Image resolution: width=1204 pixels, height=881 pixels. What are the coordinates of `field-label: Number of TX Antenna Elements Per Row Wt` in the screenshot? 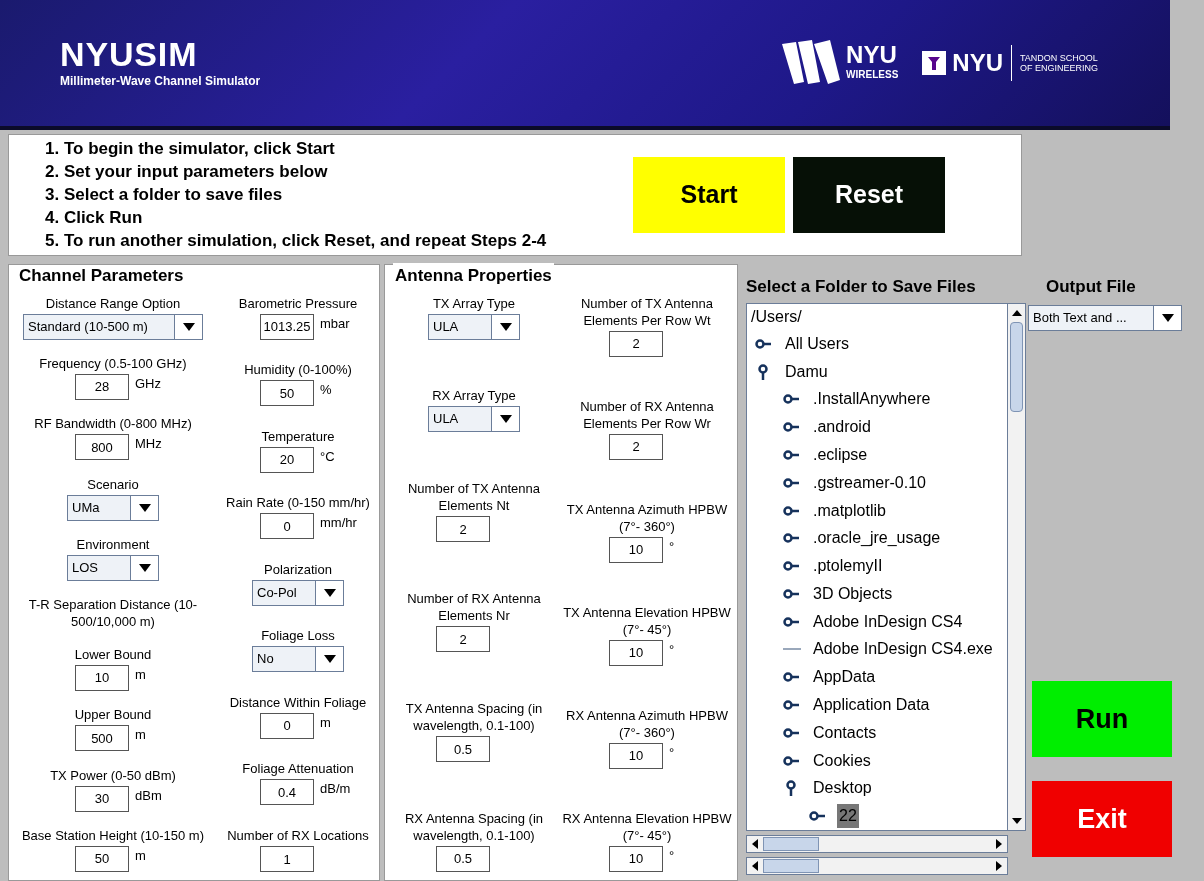 It's located at (647, 311).